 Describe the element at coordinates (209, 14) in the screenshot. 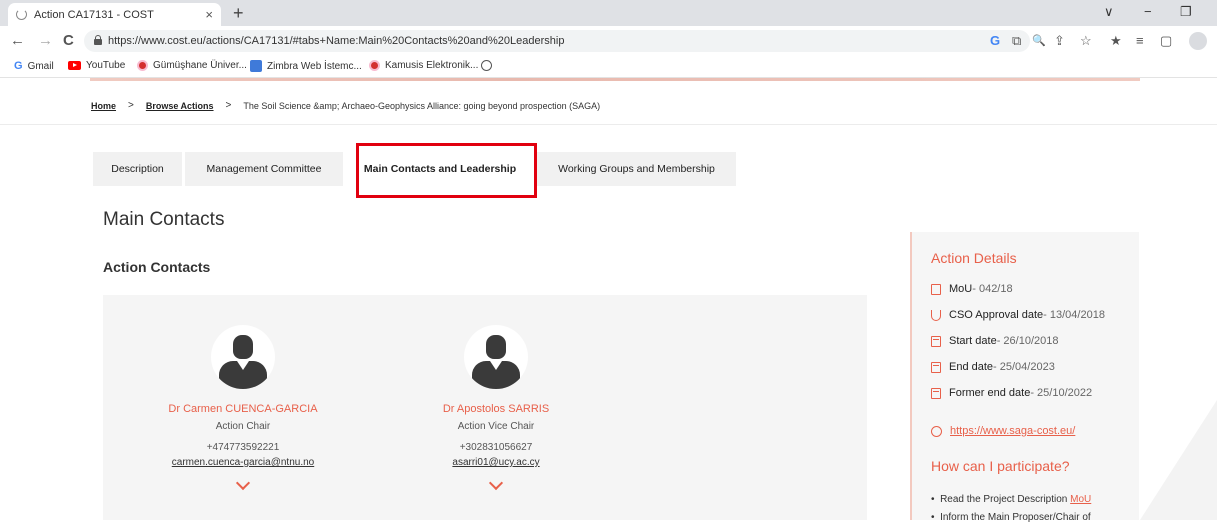

I see `close-tab-icon: ×` at that location.